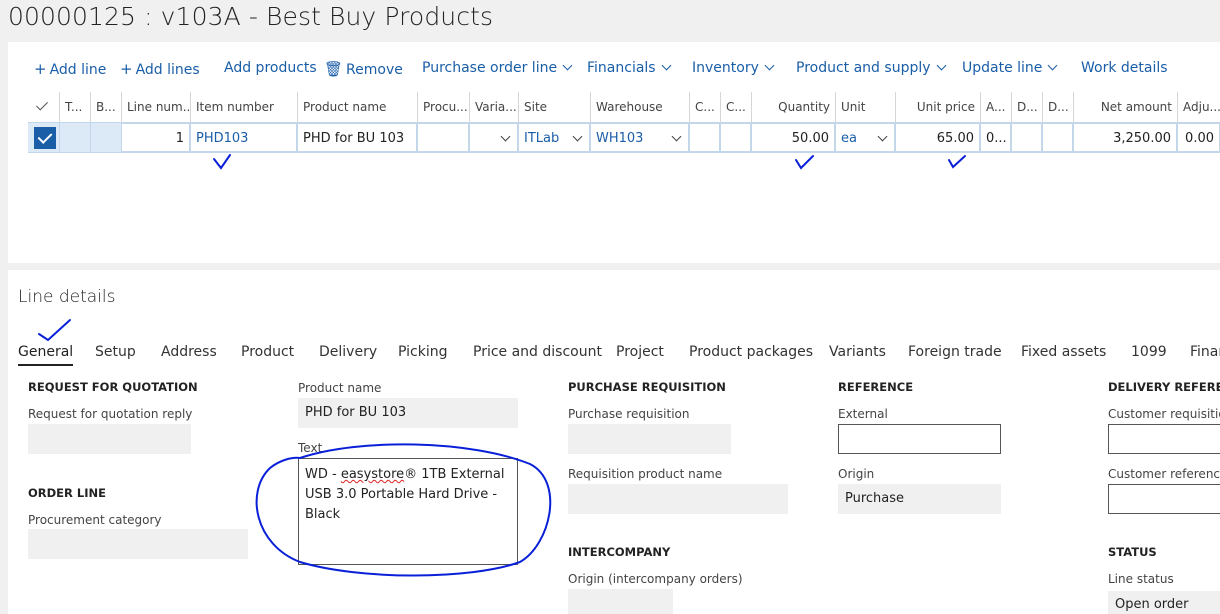  What do you see at coordinates (619, 552) in the screenshot?
I see `intercompany-heading: INTERCOMPANY` at bounding box center [619, 552].